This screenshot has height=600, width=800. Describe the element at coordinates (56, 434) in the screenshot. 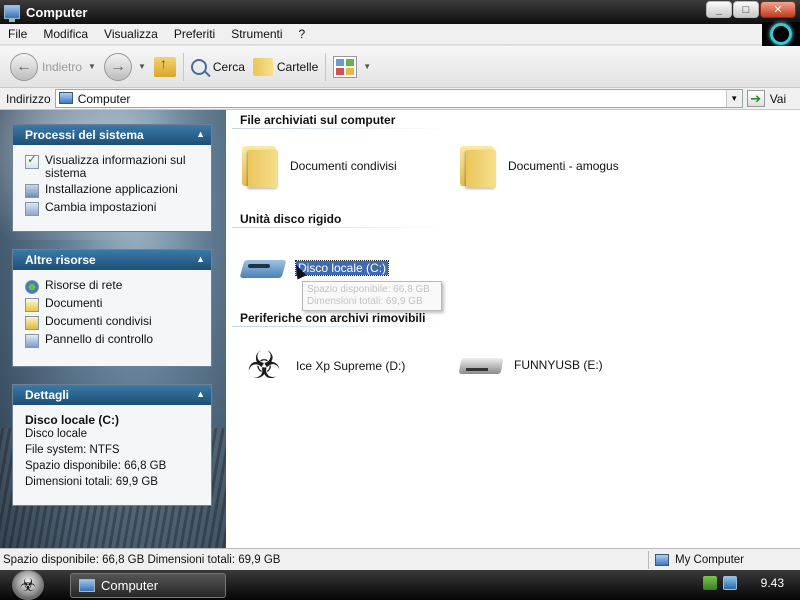

I see `details-type: Disco locale` at that location.